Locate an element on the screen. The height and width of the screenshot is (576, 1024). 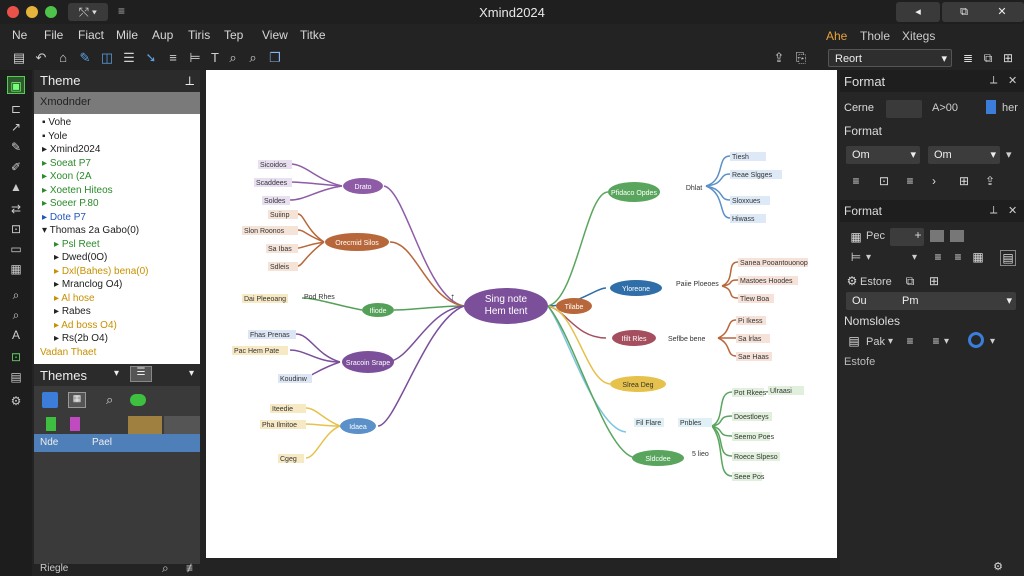
link-icon: ↗ is located at coordinates (16, 127).